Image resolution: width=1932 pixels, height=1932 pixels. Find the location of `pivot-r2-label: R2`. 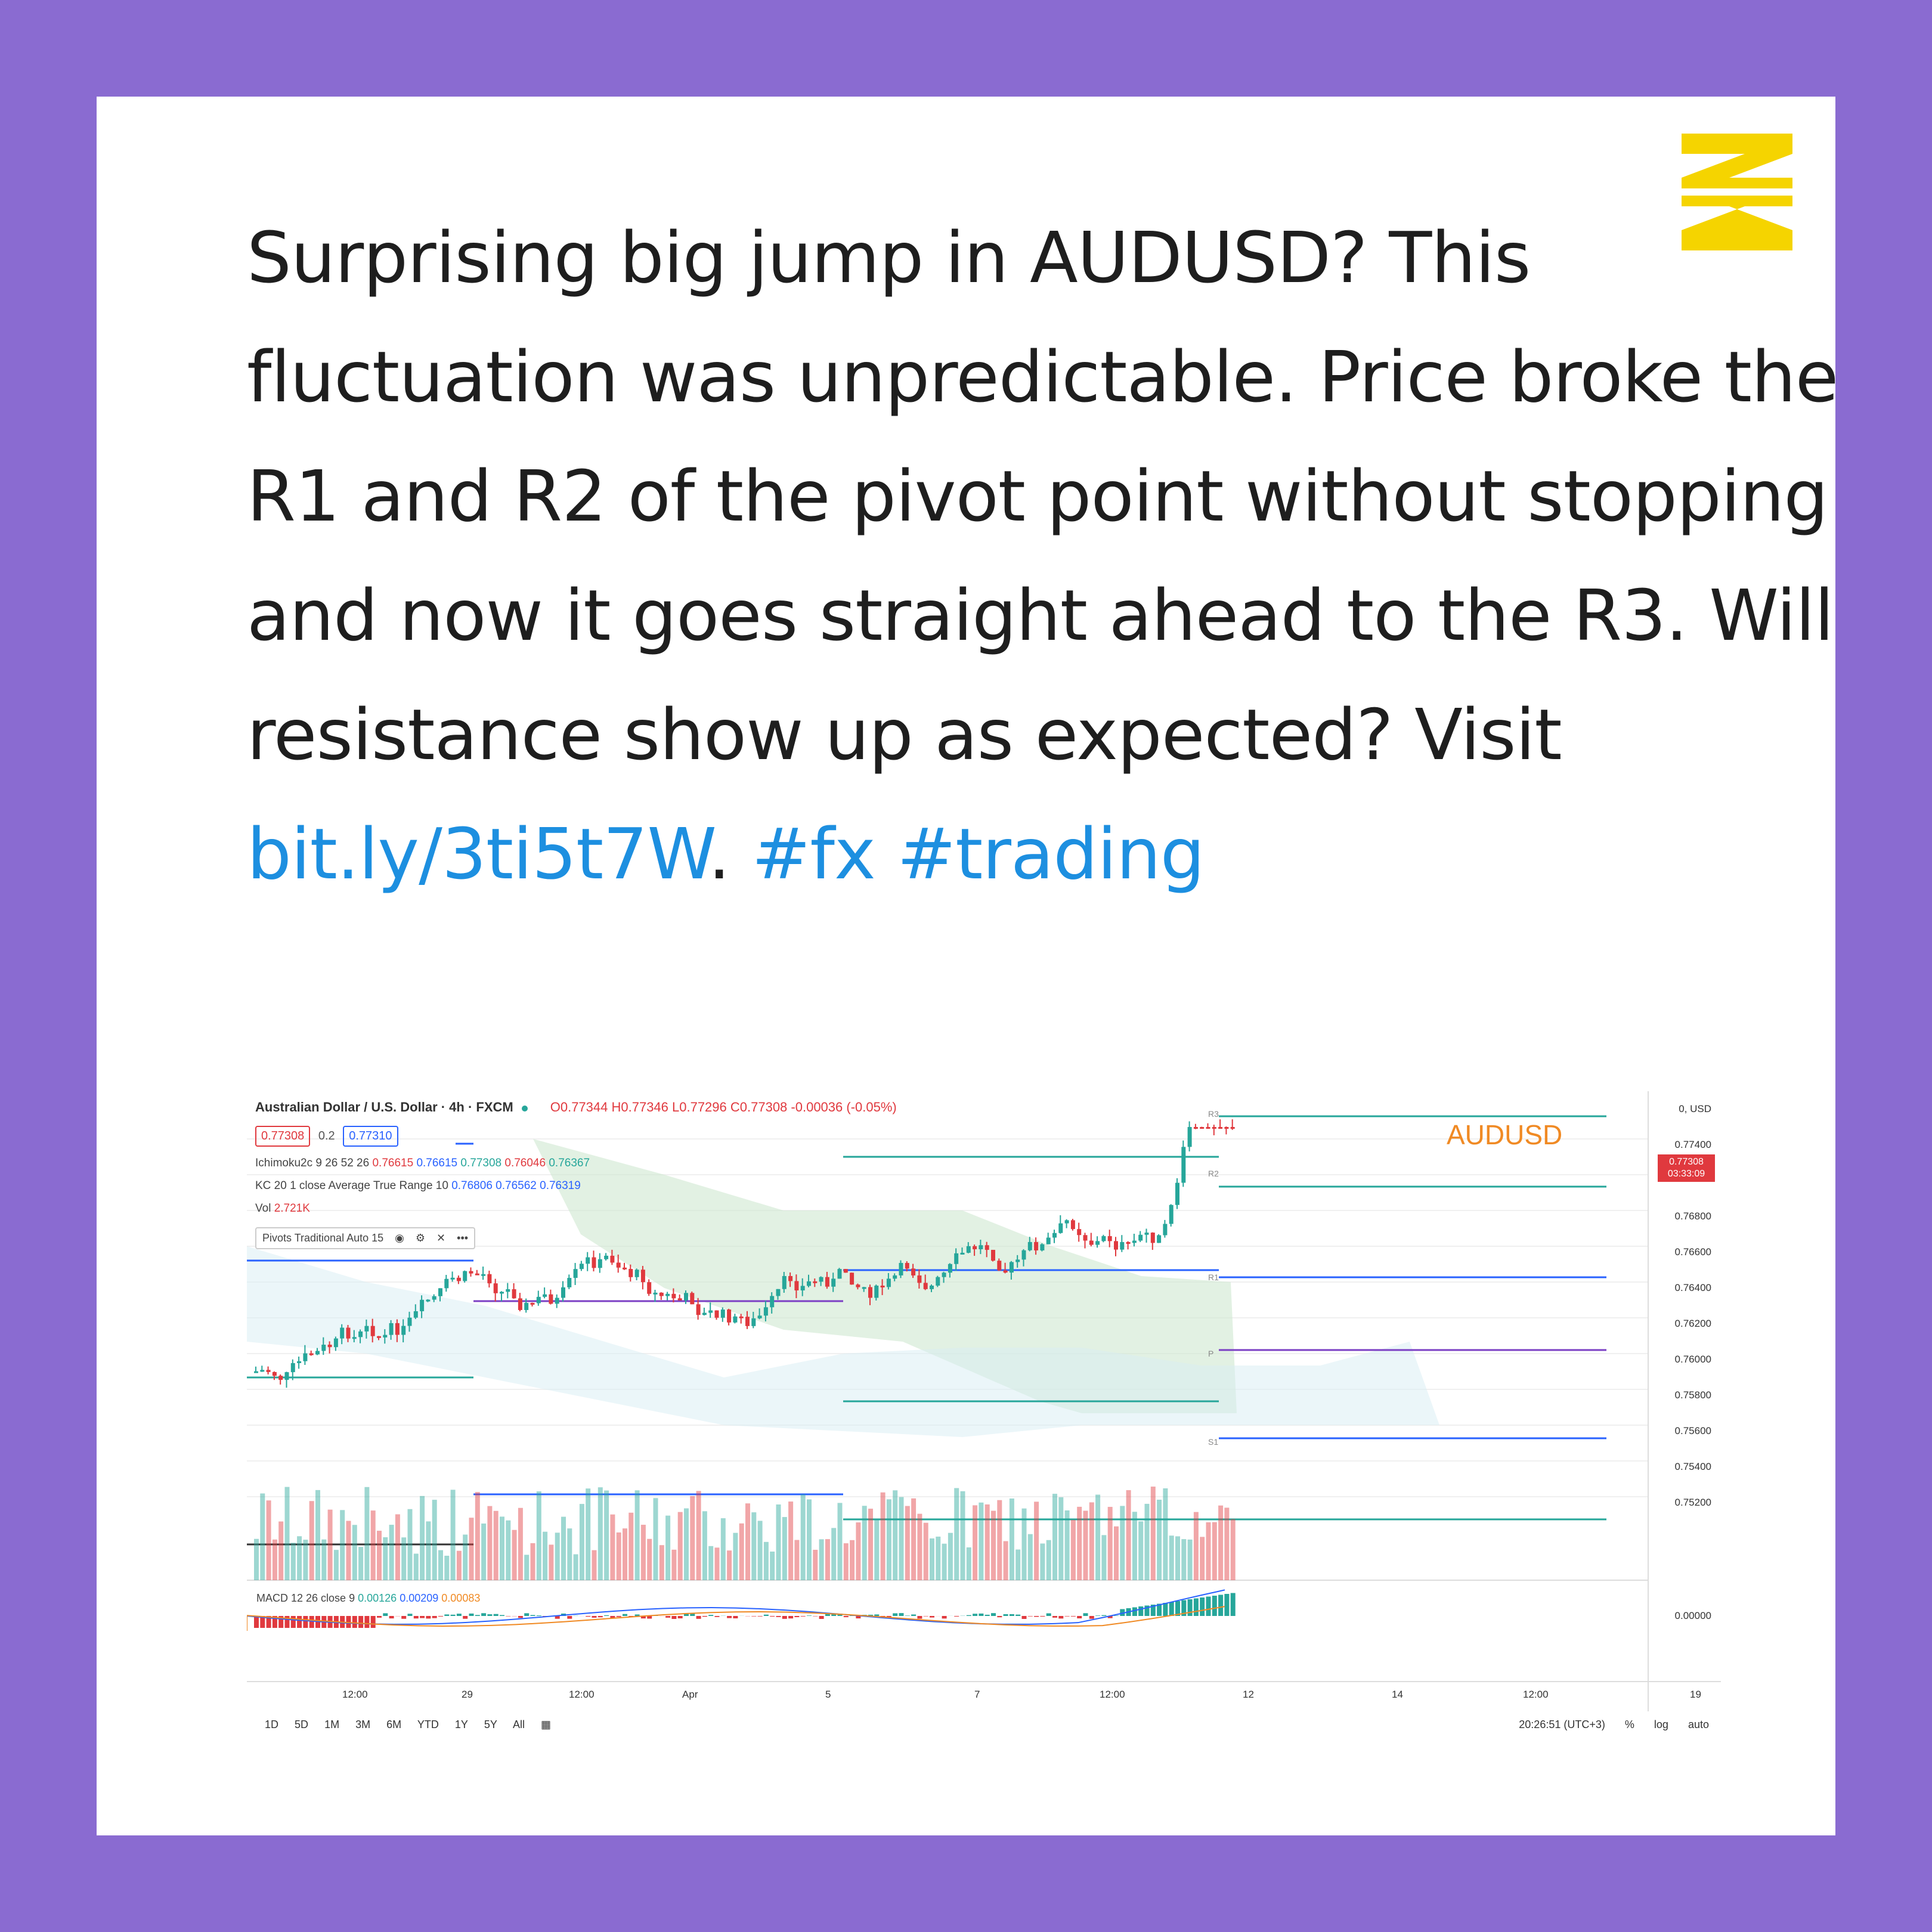

pivot-r2-label: R2 is located at coordinates (1213, 1174).